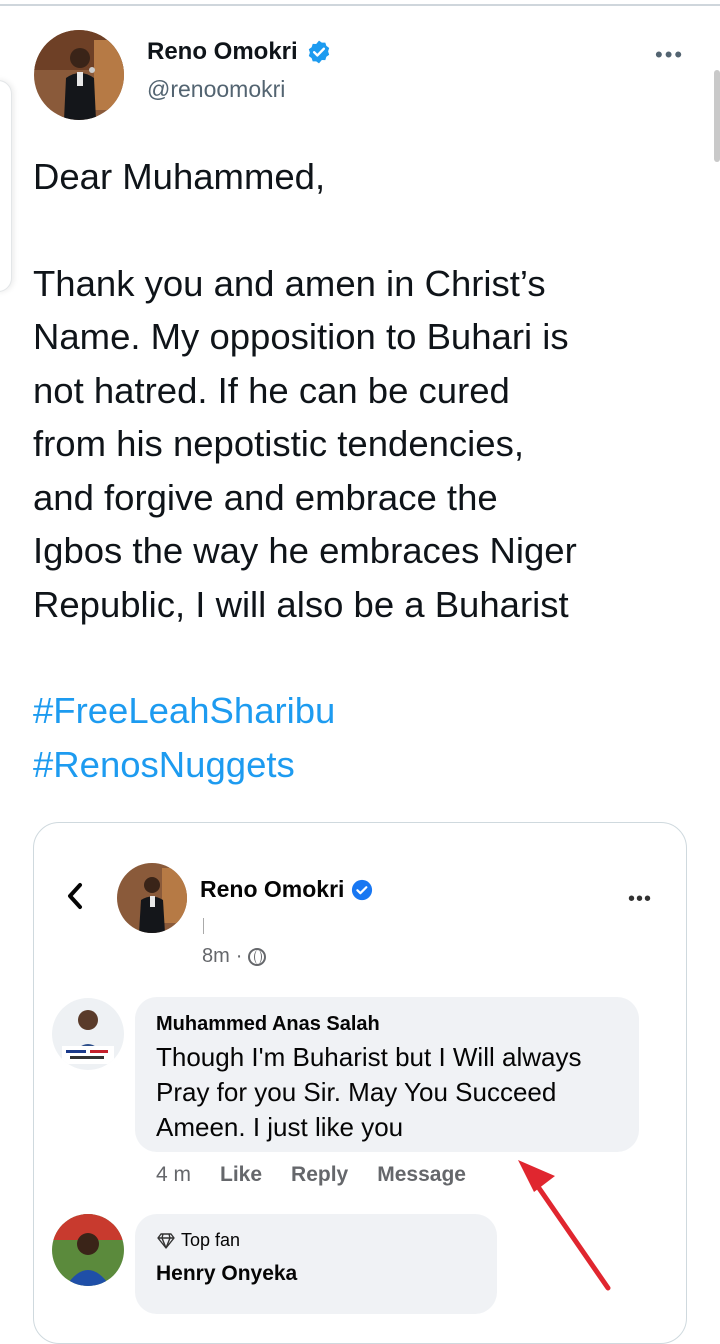  What do you see at coordinates (271, 390) in the screenshot?
I see `tweet-line: not hatred. If he can be cured` at bounding box center [271, 390].